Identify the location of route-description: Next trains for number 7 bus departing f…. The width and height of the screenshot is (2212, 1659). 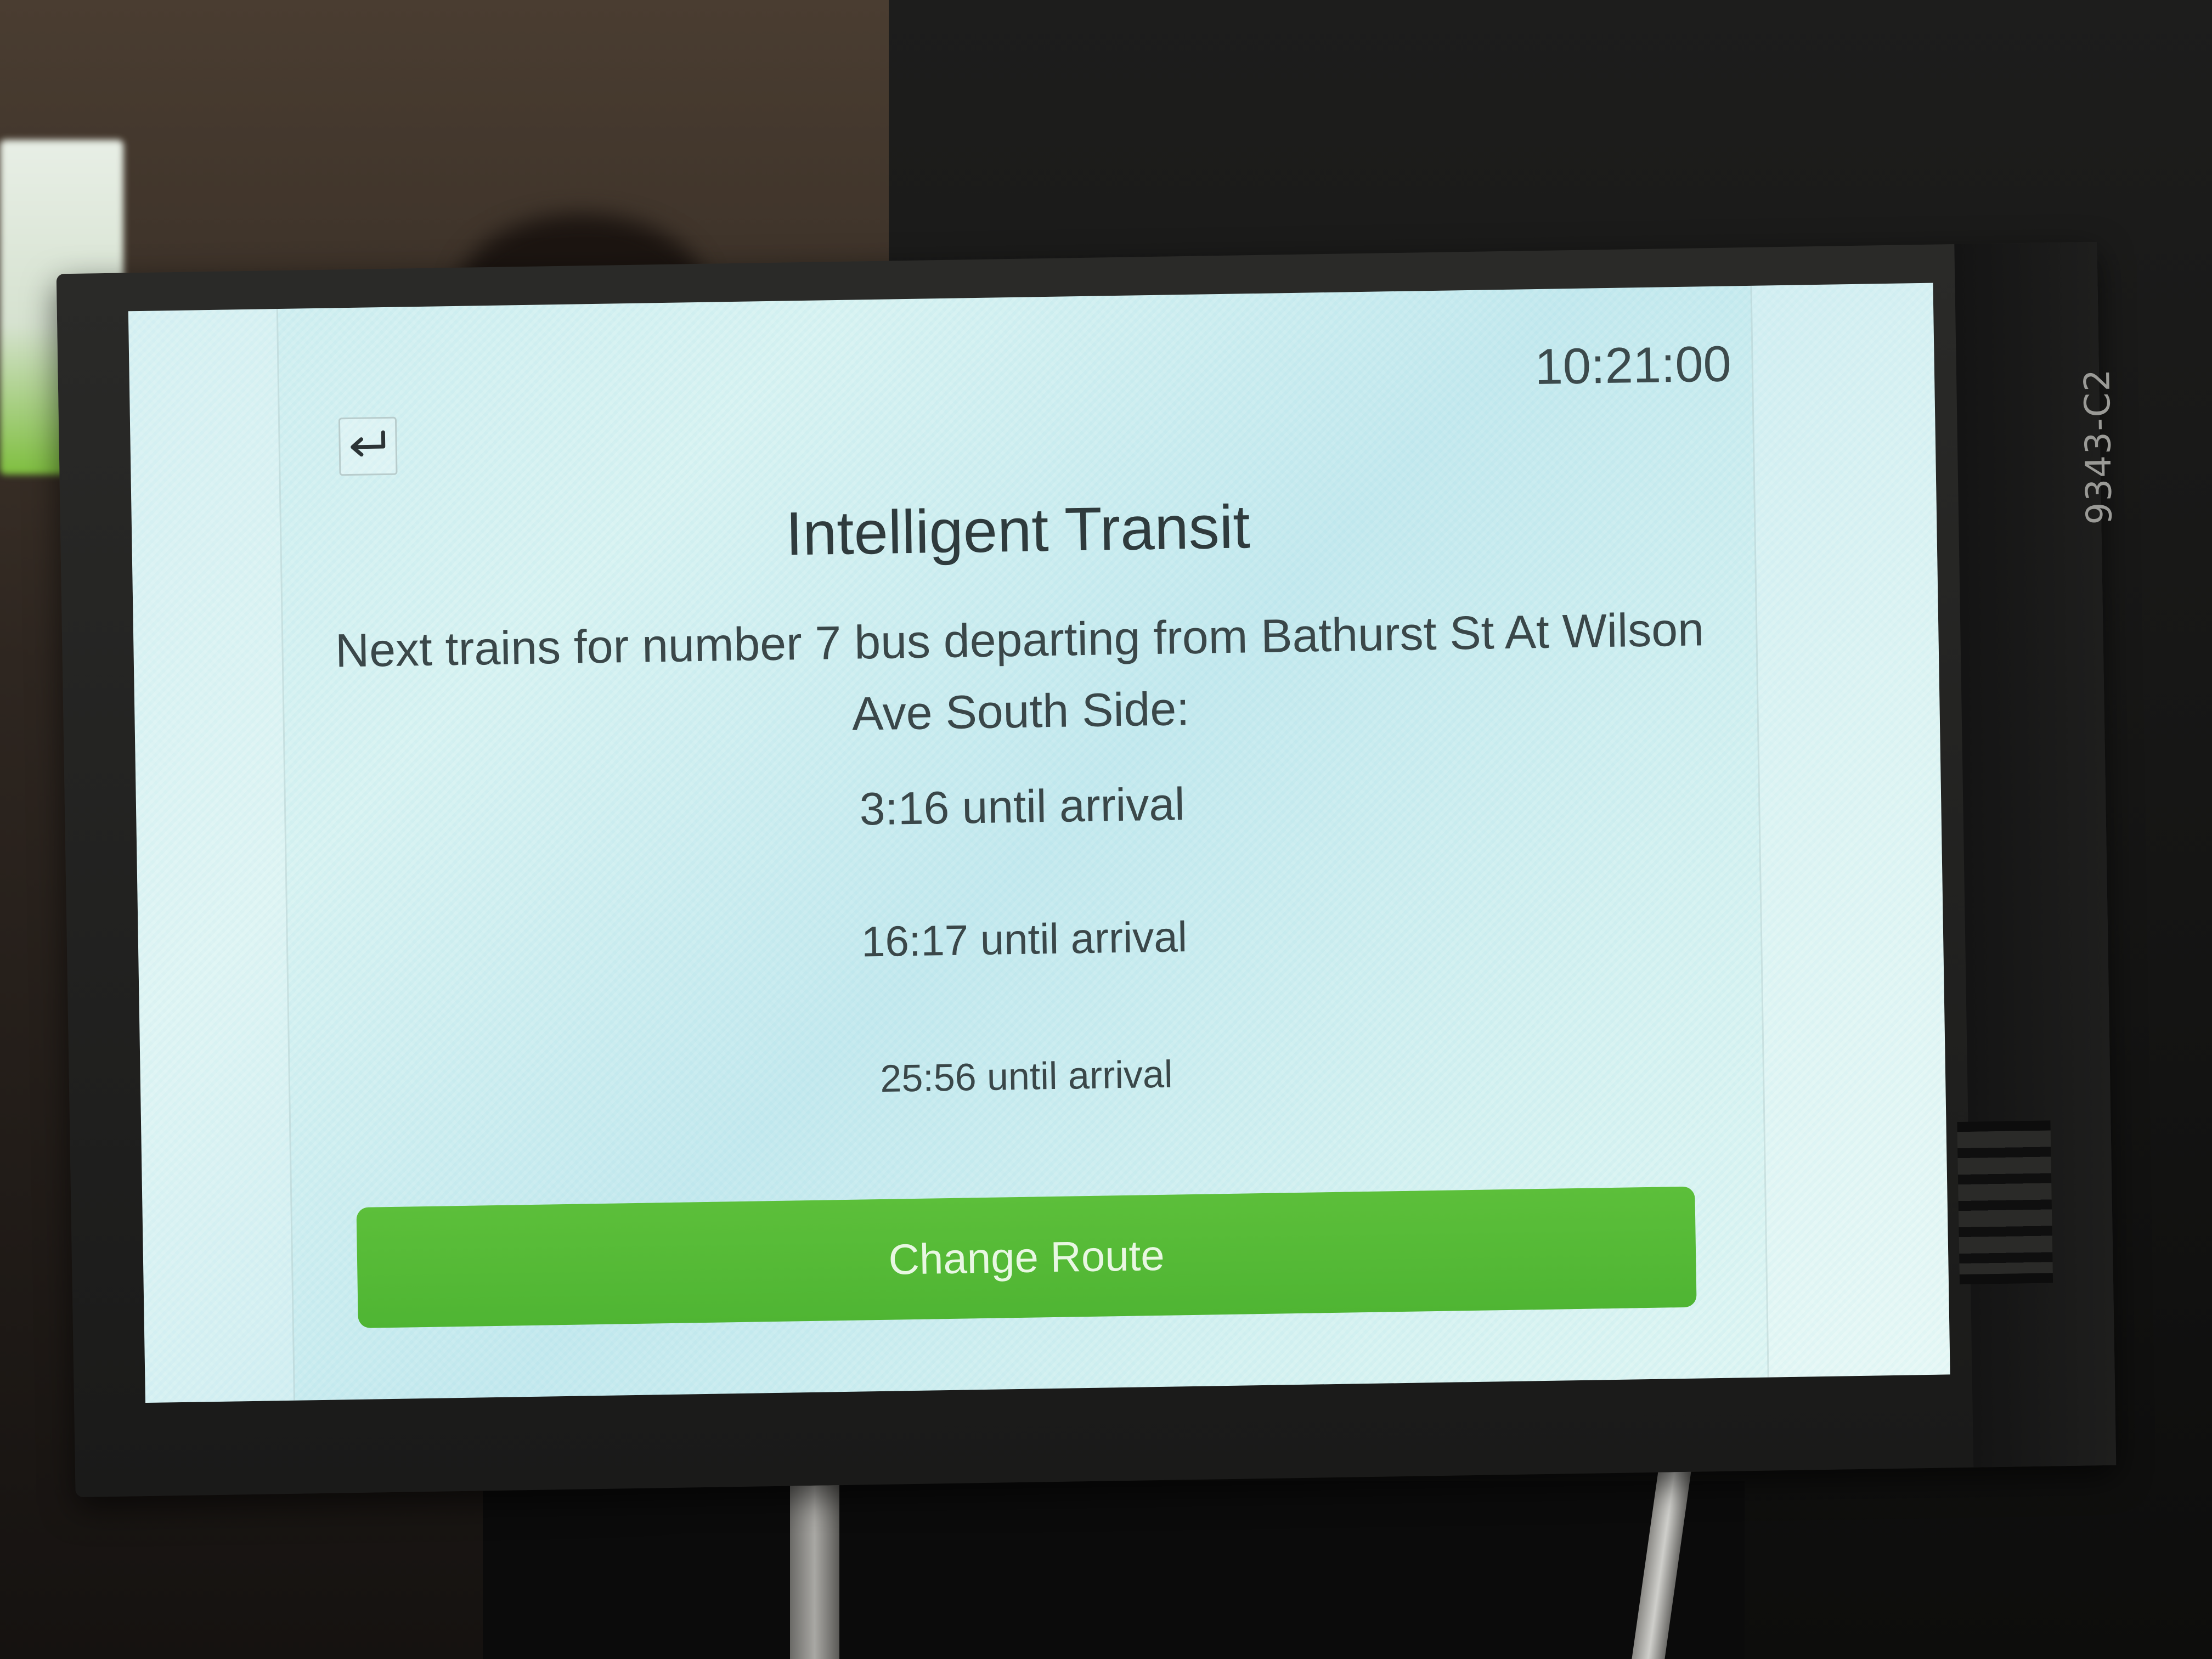
(1020, 672).